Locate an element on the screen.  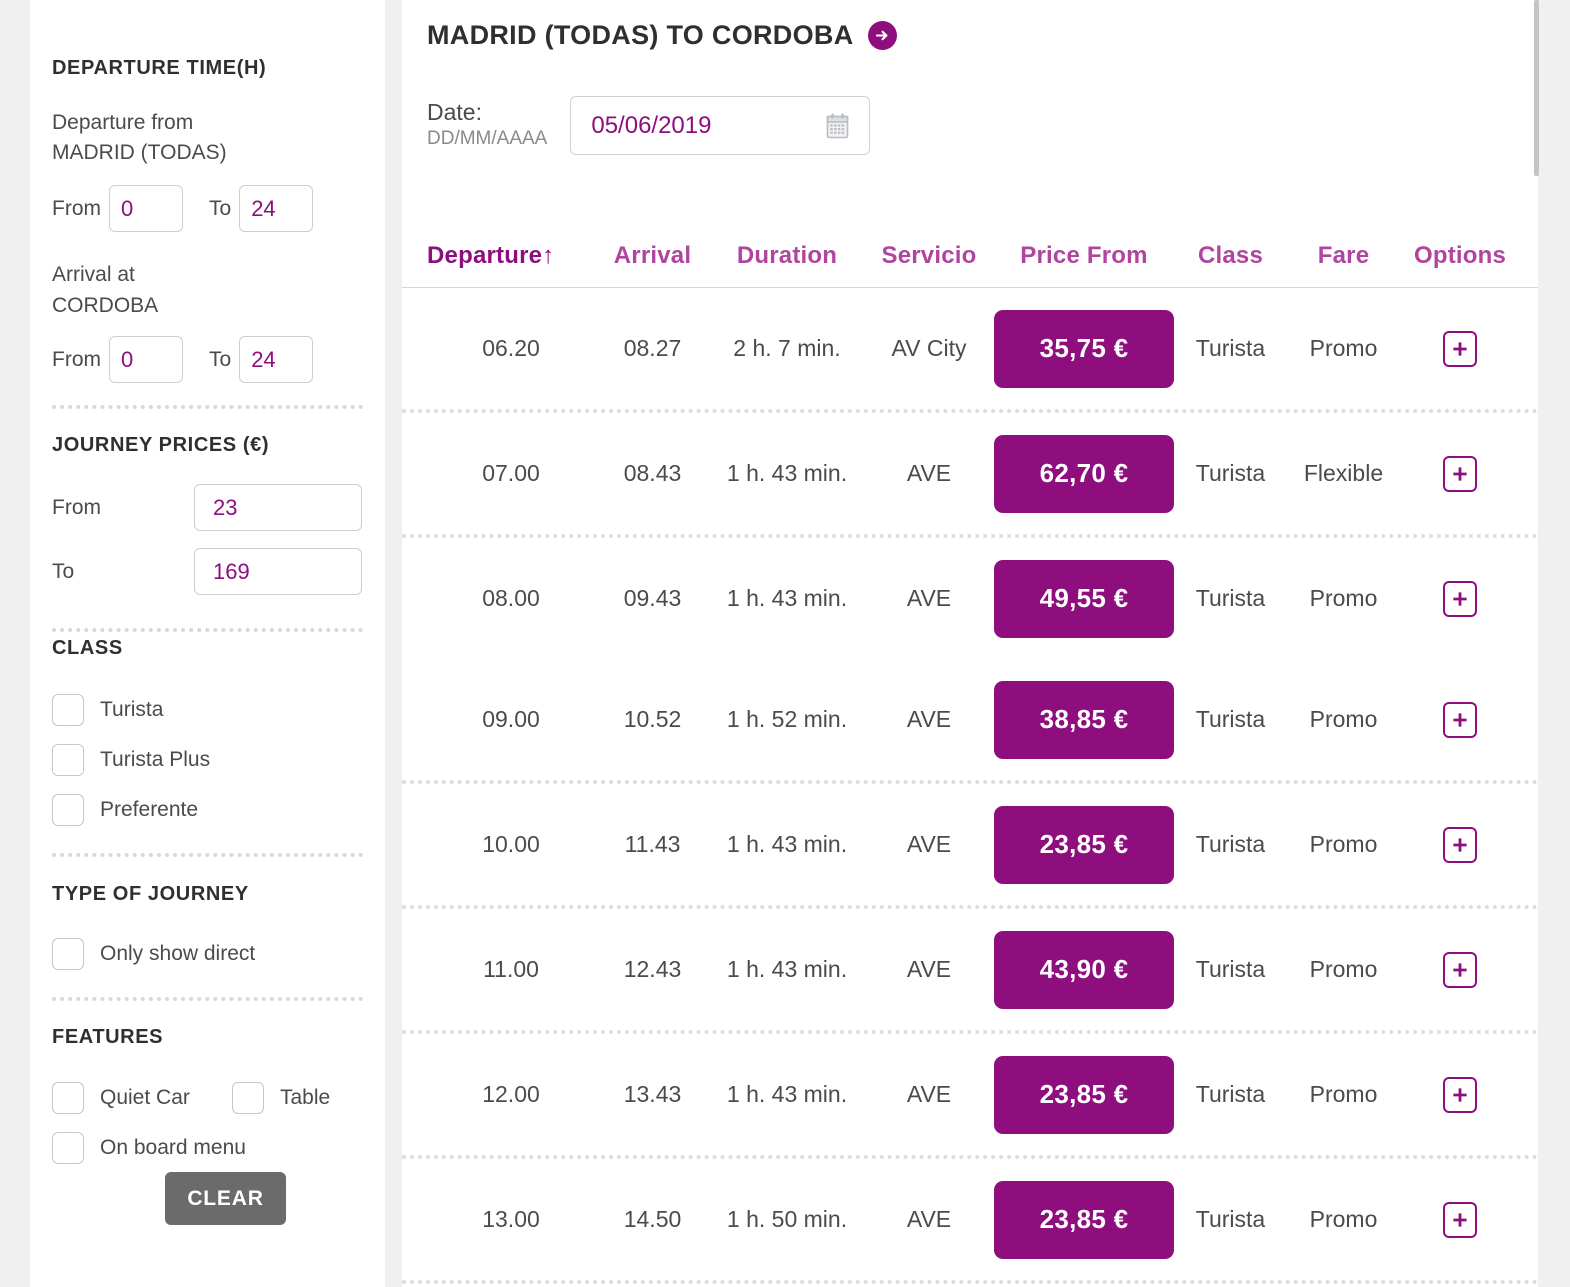
cell-duration: 1 h. 43 min. is located at coordinates (787, 473).